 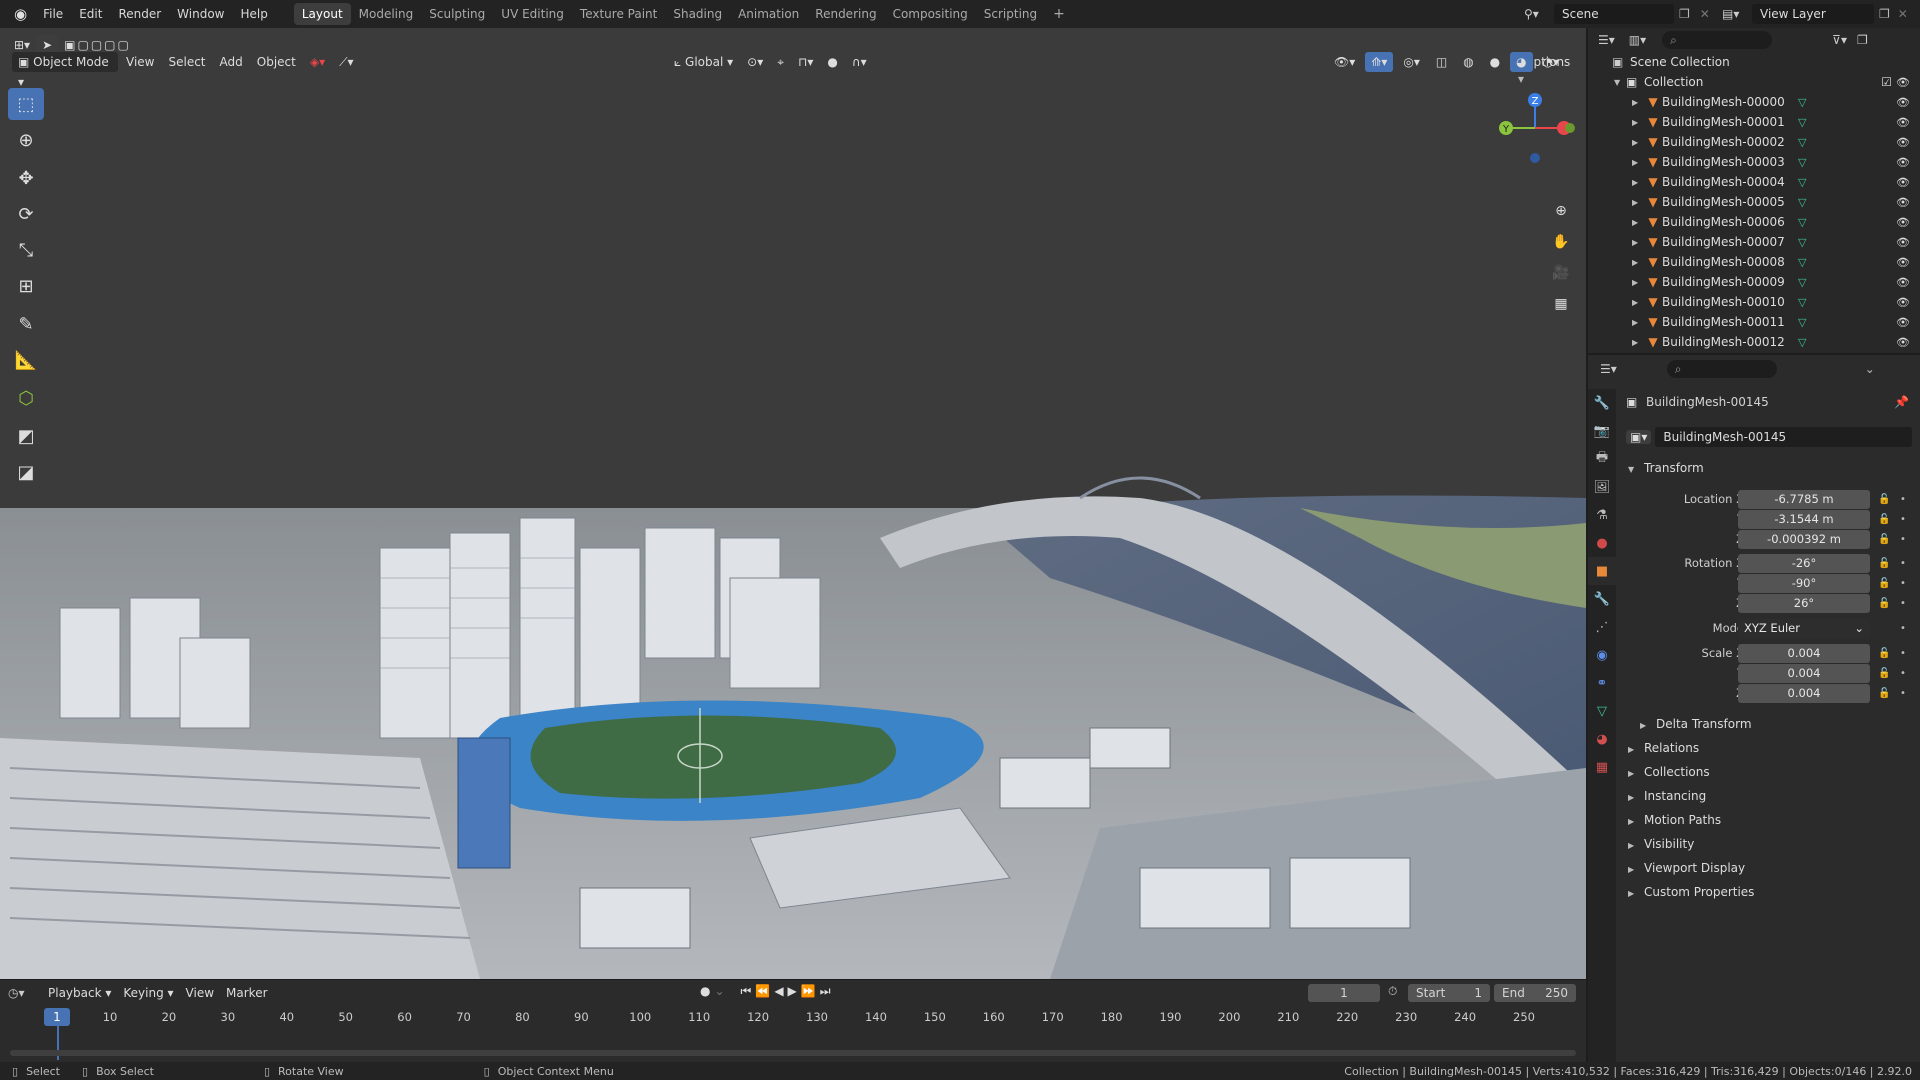 What do you see at coordinates (1737, 14) in the screenshot?
I see `view-layer-icon: ▤▾` at bounding box center [1737, 14].